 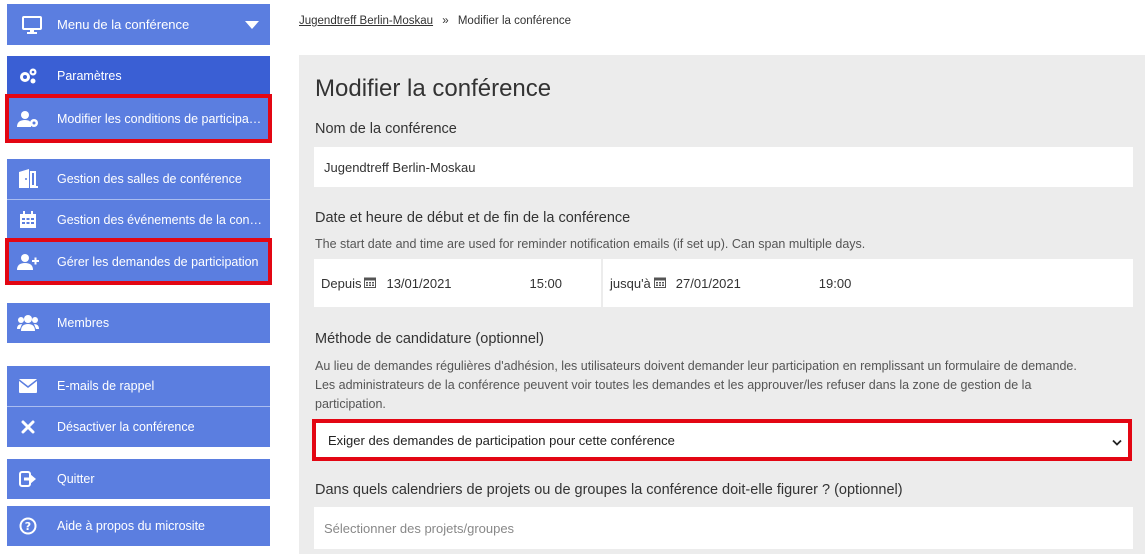 I want to click on question-icon: ?, so click(x=28, y=526).